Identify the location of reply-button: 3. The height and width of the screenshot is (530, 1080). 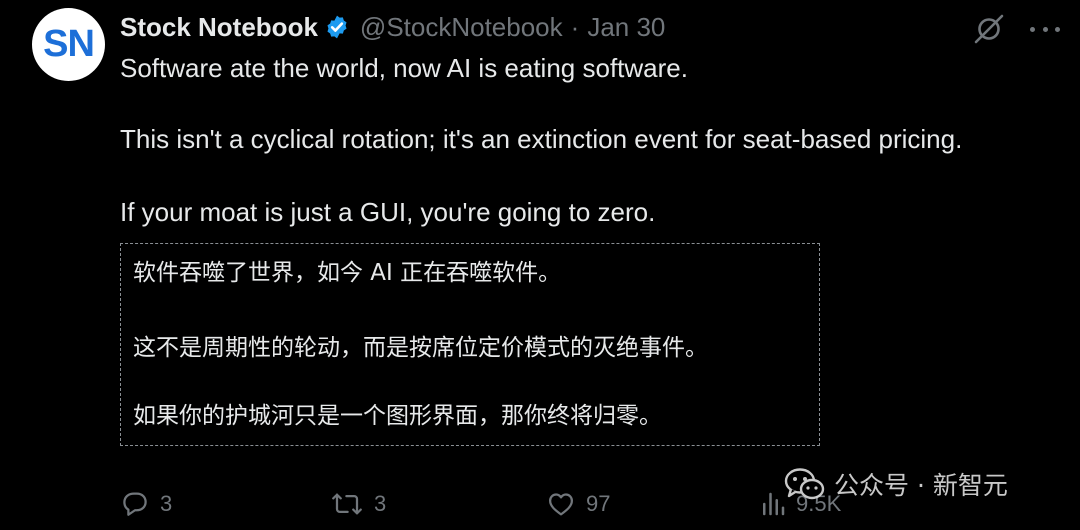
(146, 504).